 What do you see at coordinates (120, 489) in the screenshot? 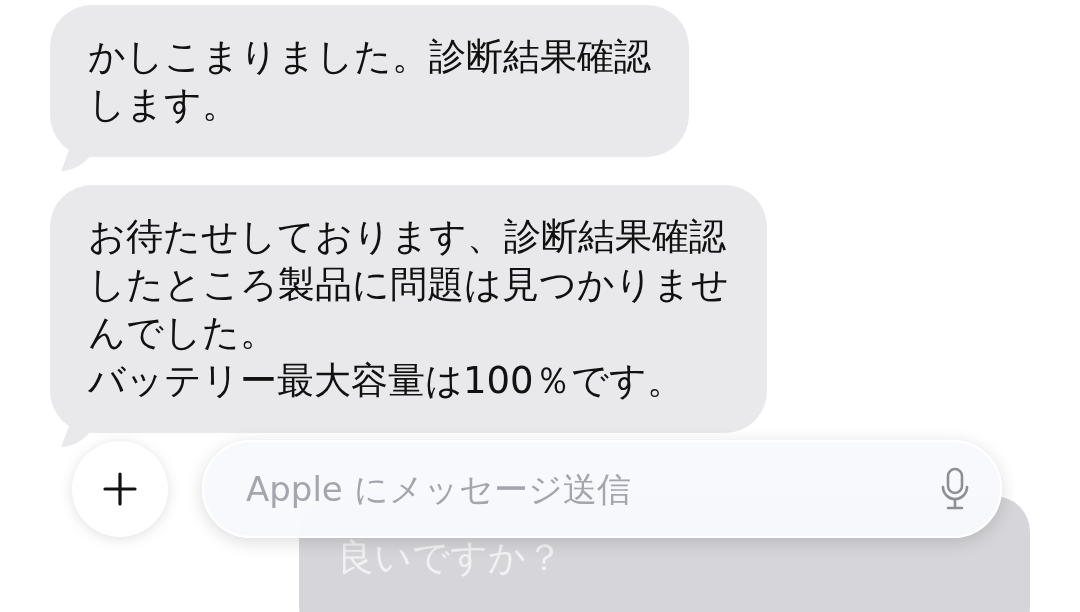
I see `plus-icon` at bounding box center [120, 489].